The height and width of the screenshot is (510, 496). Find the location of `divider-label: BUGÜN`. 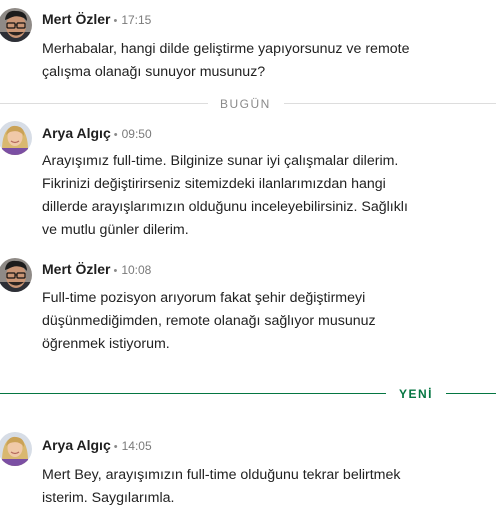

divider-label: BUGÜN is located at coordinates (245, 104).